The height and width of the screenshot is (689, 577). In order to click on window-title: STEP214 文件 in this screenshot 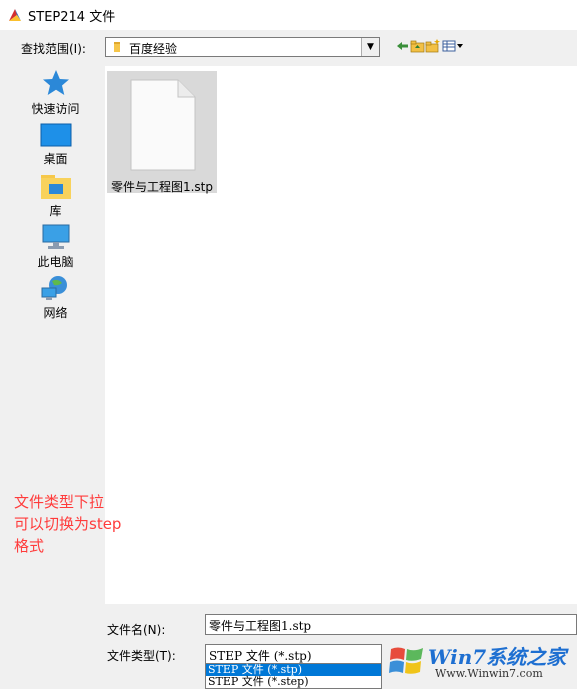, I will do `click(72, 17)`.